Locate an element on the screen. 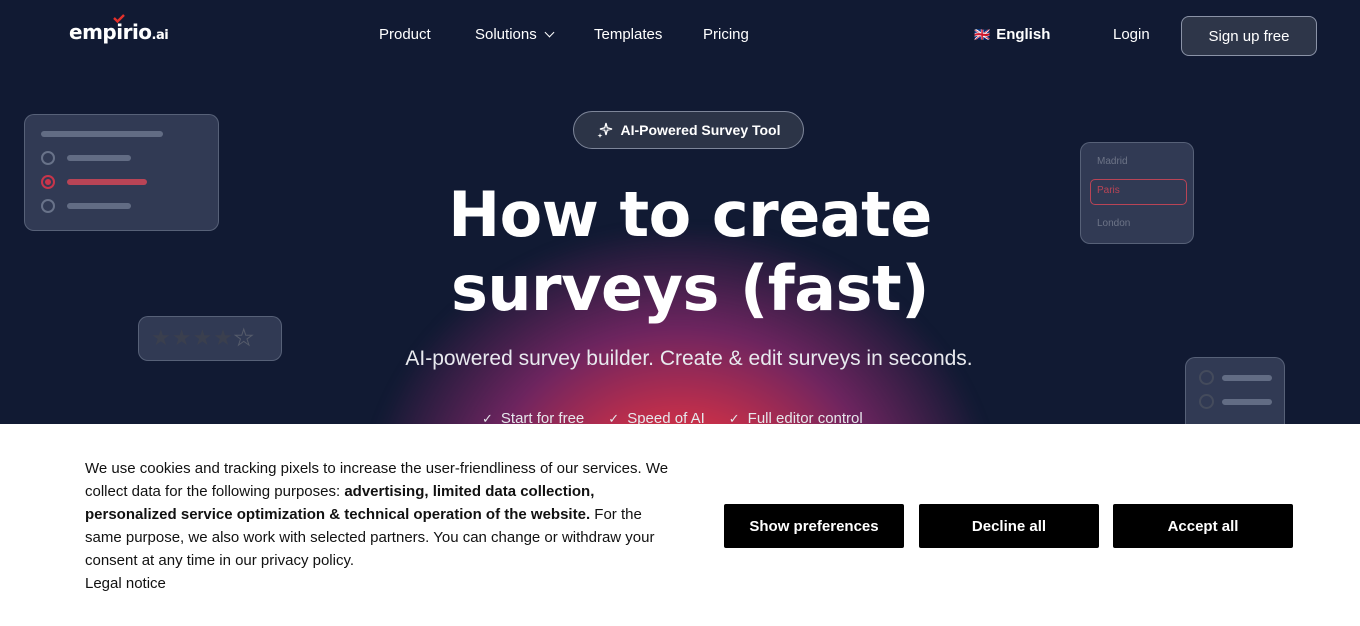 This screenshot has height=626, width=1360. city-option: London is located at coordinates (1114, 223).